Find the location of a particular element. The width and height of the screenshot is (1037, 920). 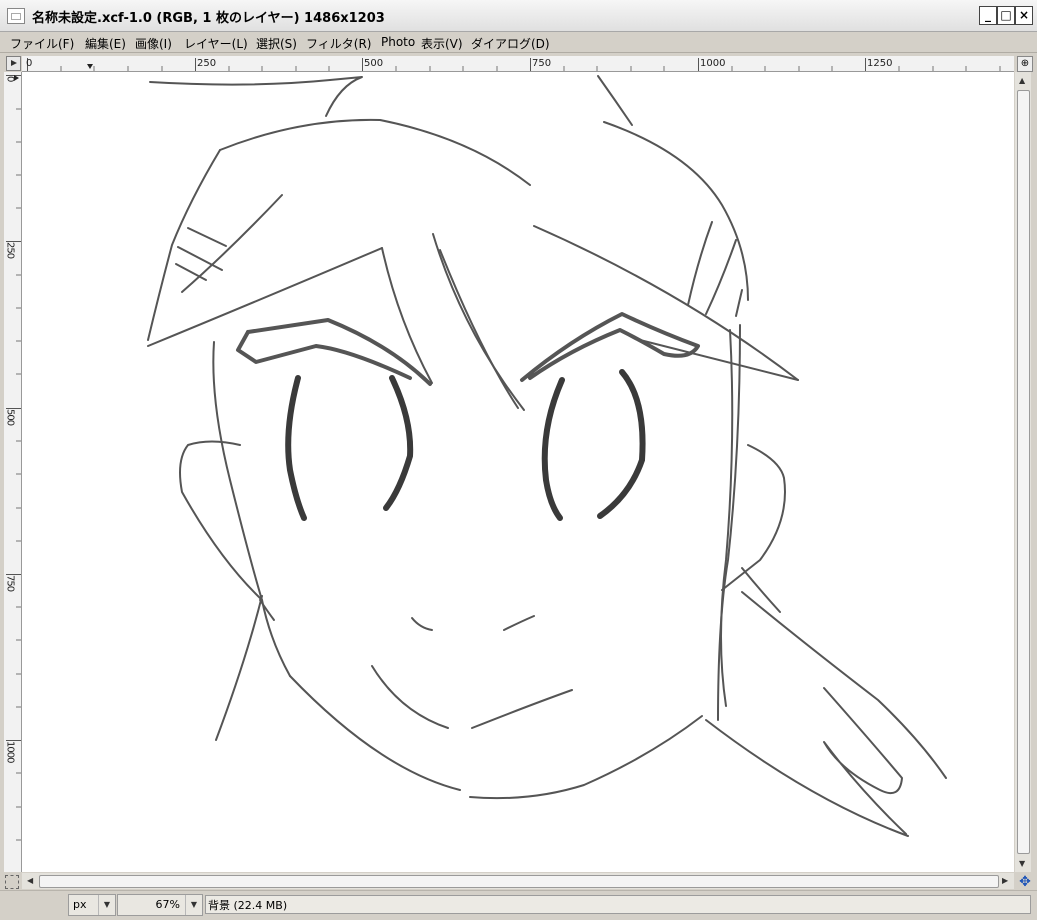

menu-file: ファイル(F) is located at coordinates (42, 43).